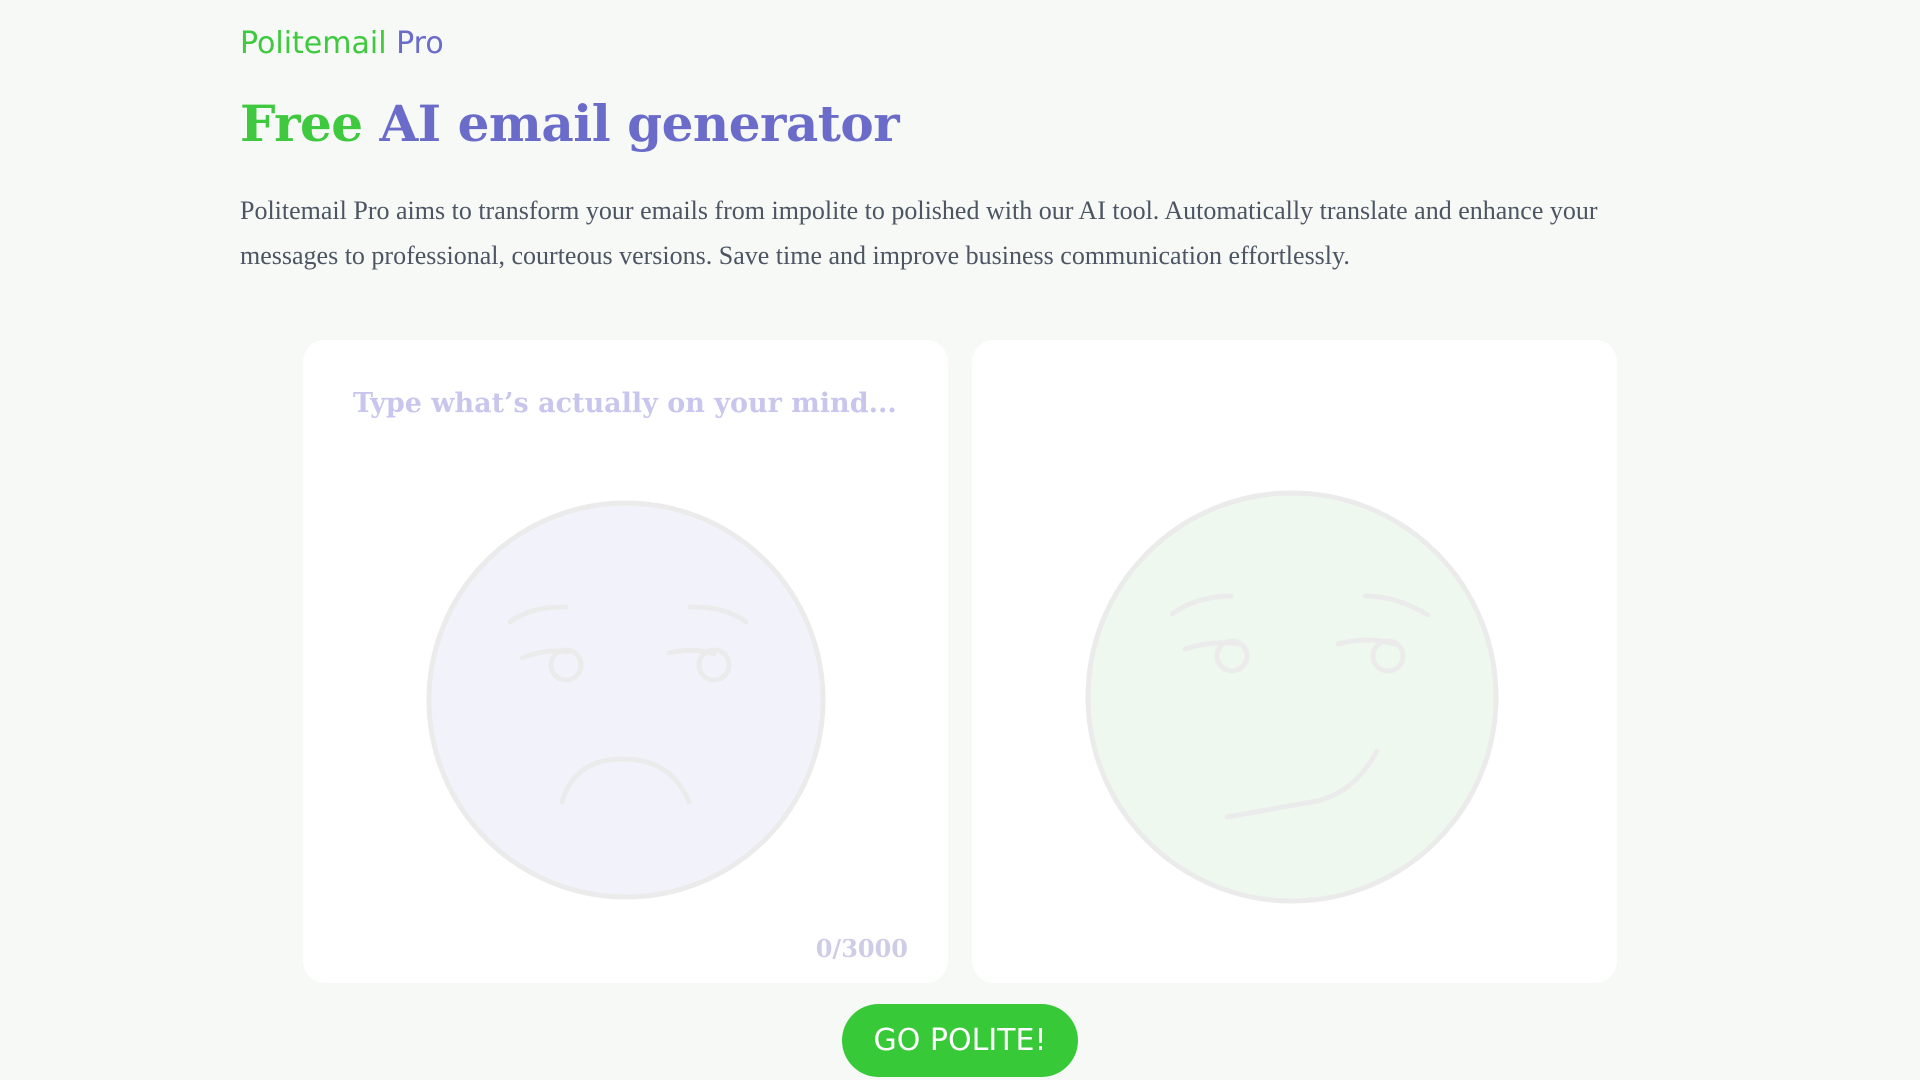 The height and width of the screenshot is (1080, 1920). I want to click on logo: Politemail Pro, so click(342, 44).